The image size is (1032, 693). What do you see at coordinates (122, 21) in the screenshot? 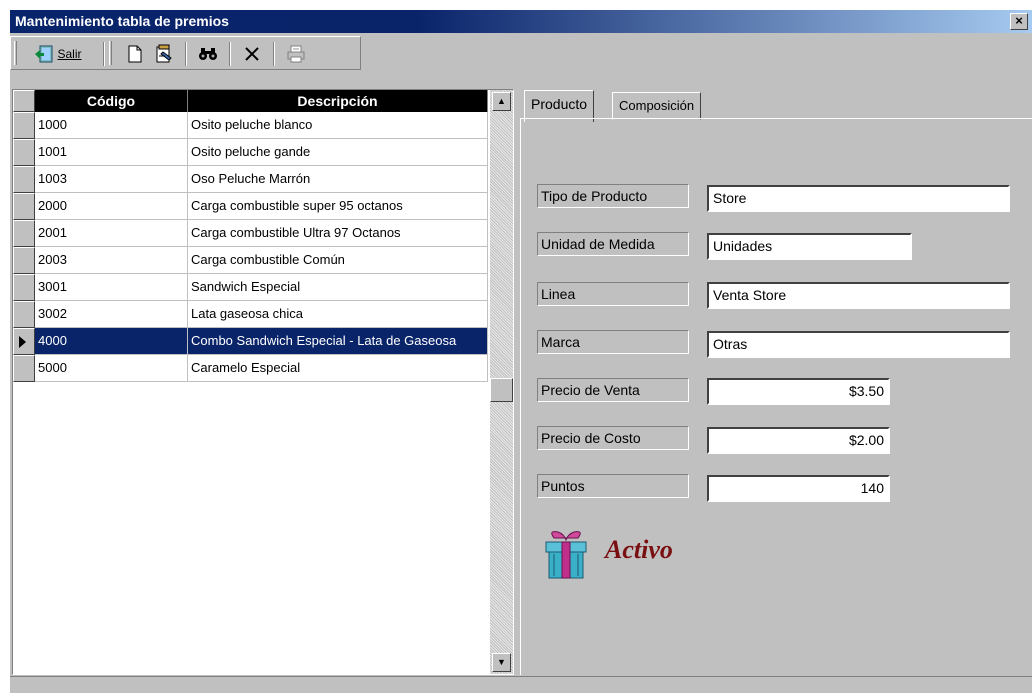
I see `window-title: Mantenimiento tabla de premios` at bounding box center [122, 21].